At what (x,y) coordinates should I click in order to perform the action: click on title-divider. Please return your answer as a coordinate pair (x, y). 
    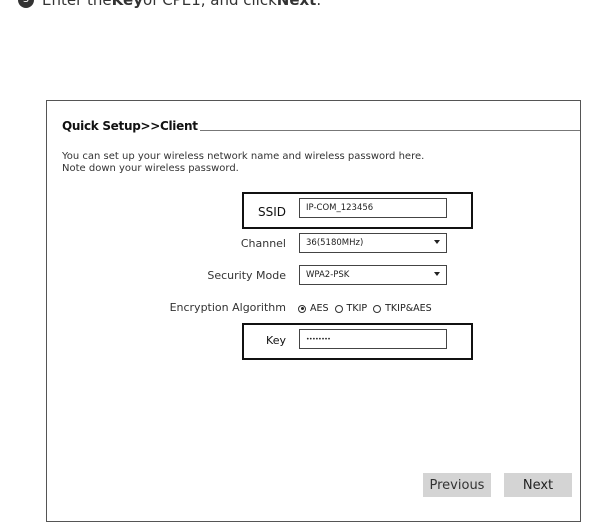
    Looking at the image, I should click on (389, 130).